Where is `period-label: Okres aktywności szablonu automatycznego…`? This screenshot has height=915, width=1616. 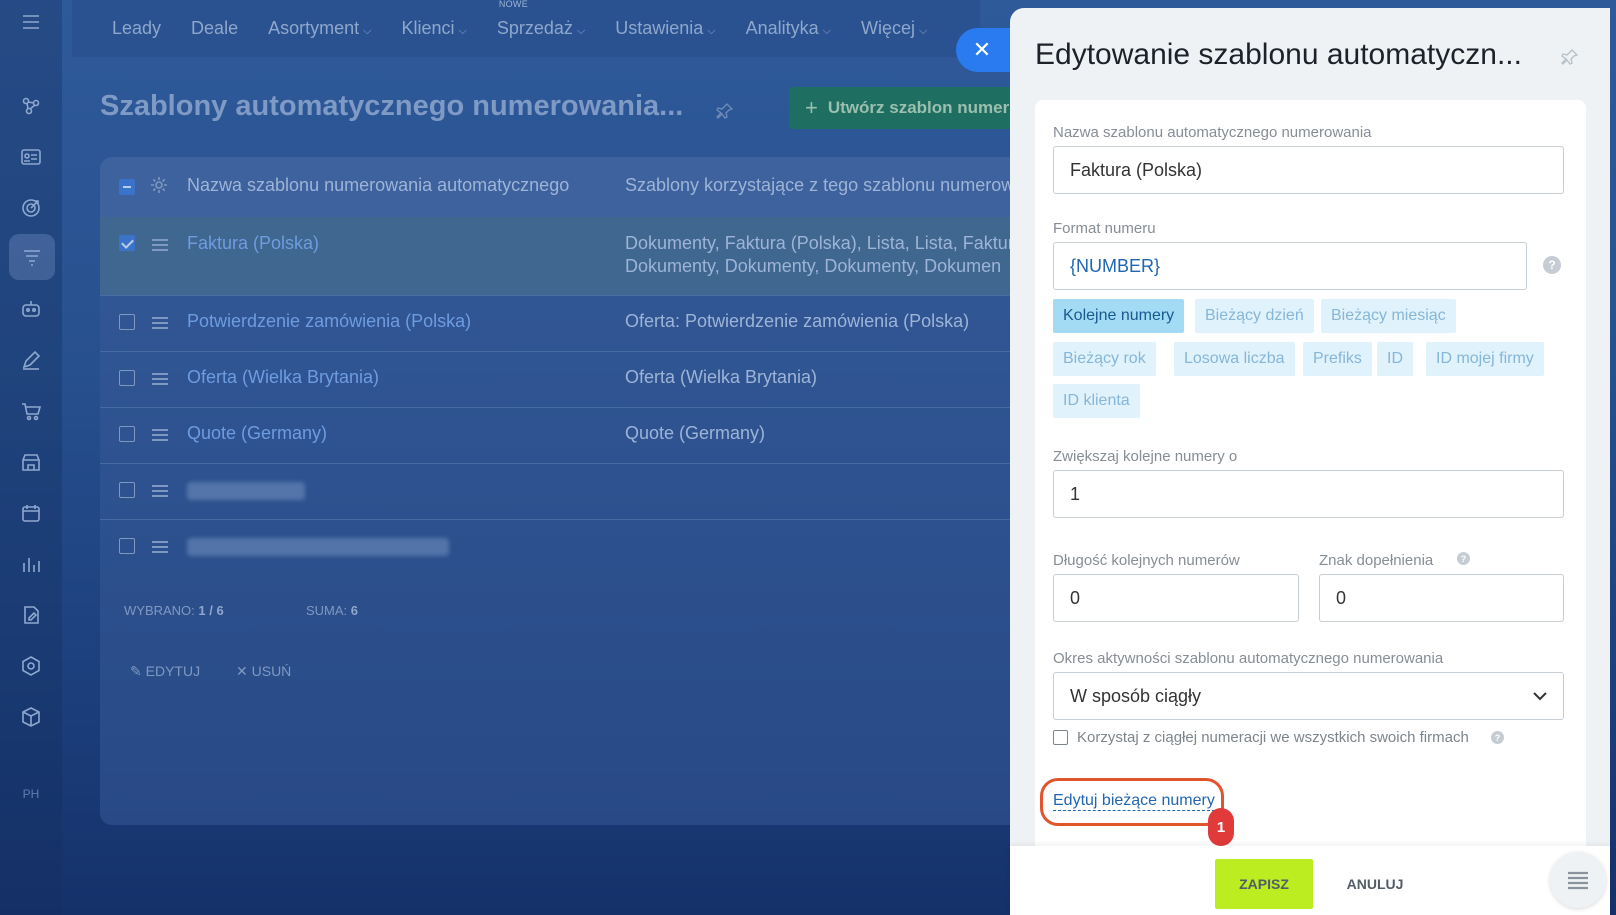
period-label: Okres aktywności szablonu automatycznego… is located at coordinates (1248, 658).